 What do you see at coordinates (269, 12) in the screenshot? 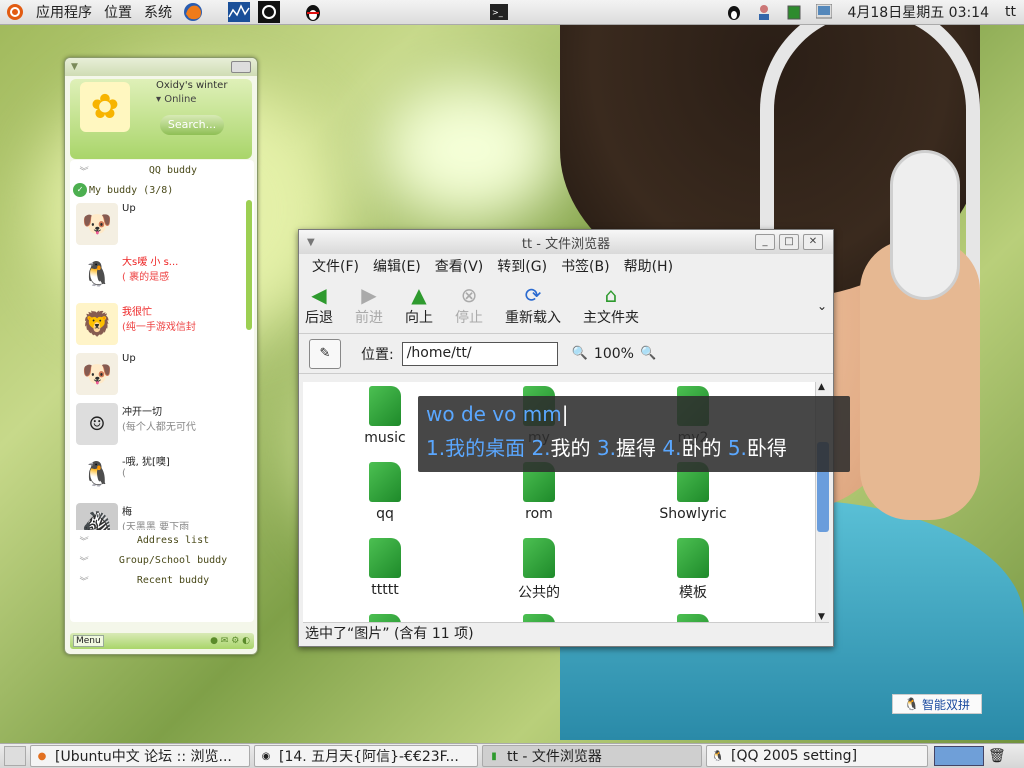
I see `app-launcher-icon` at bounding box center [269, 12].